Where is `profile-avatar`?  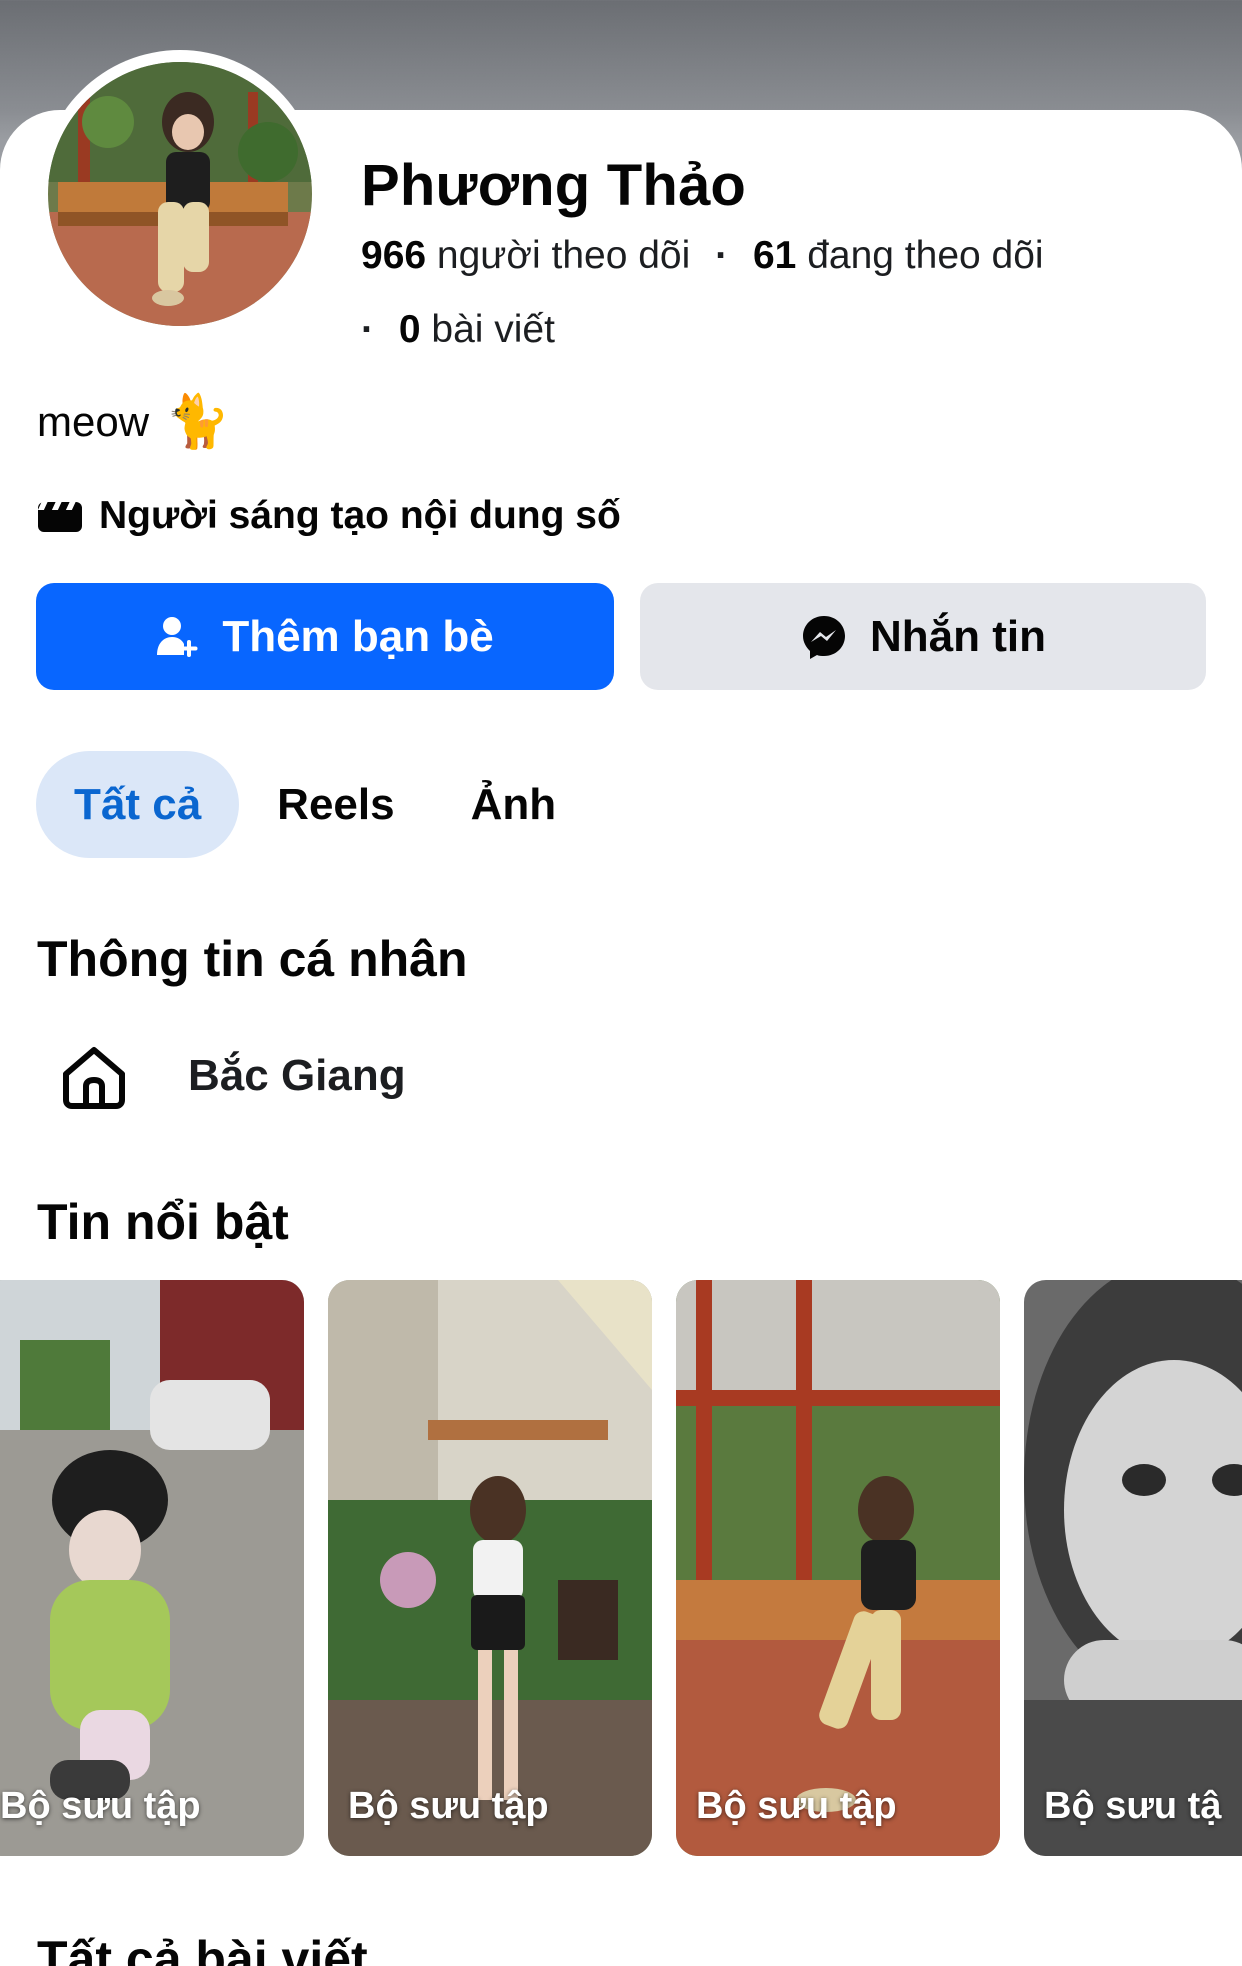 profile-avatar is located at coordinates (180, 194).